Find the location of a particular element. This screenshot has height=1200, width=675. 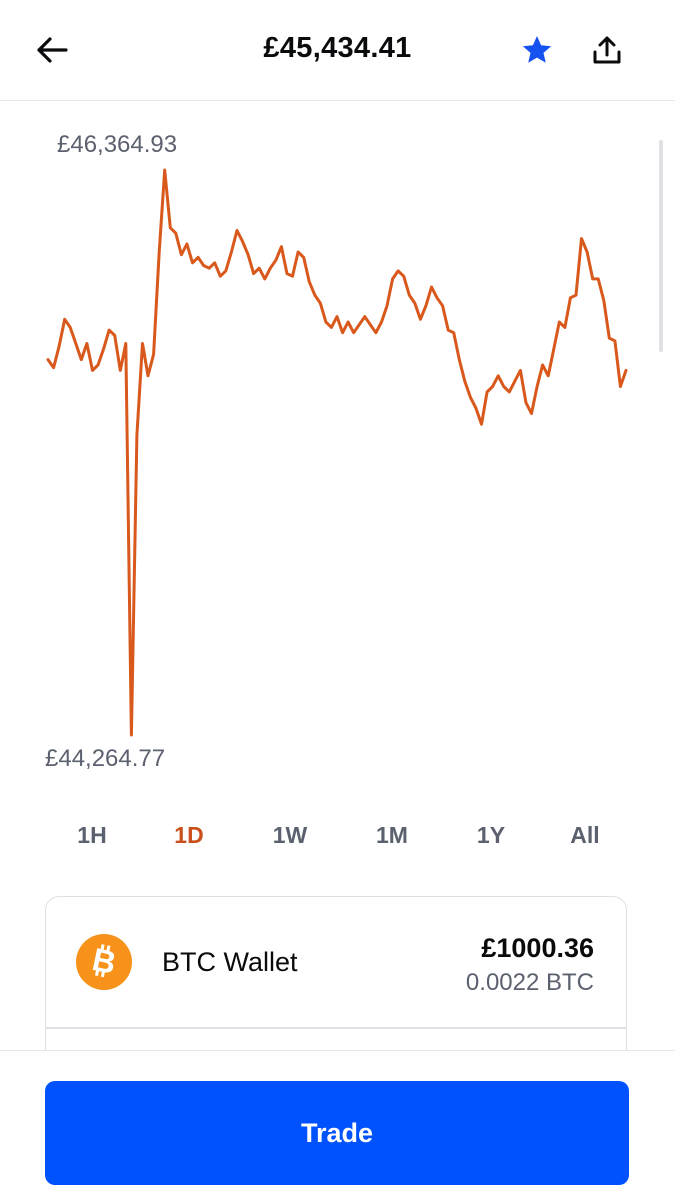

divider is located at coordinates (336, 1028).